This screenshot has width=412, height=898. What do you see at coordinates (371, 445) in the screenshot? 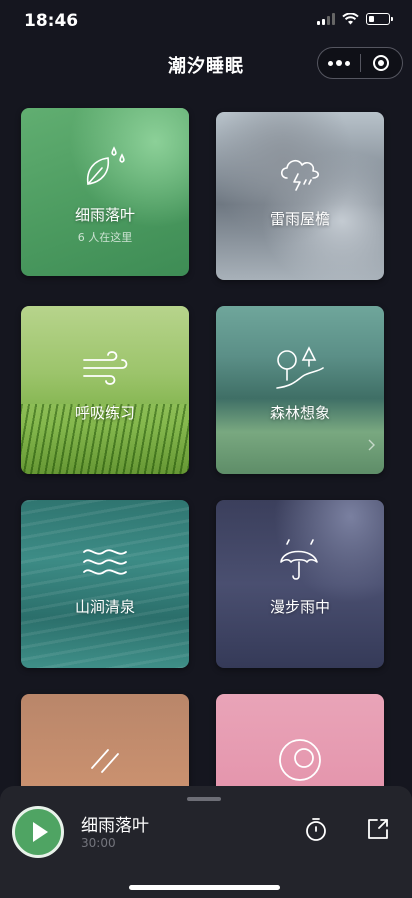
I see `chevron-right-icon` at bounding box center [371, 445].